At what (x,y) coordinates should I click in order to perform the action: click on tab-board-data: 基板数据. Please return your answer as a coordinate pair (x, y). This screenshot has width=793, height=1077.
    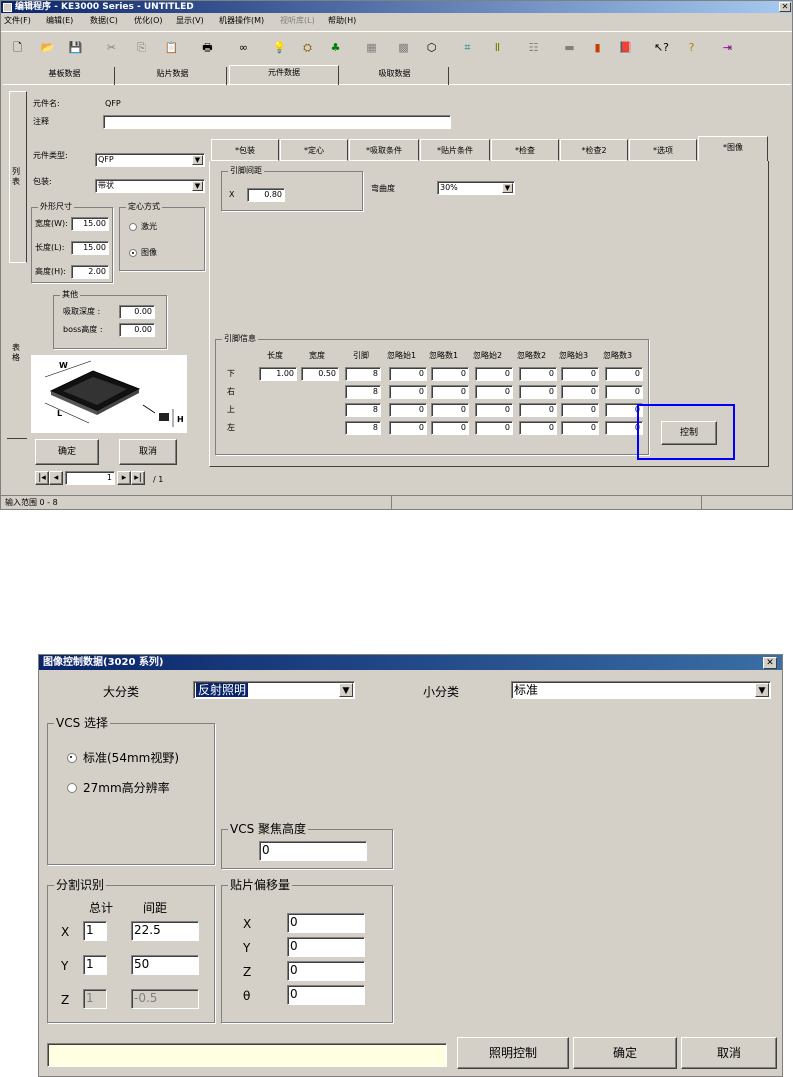
    Looking at the image, I should click on (65, 76).